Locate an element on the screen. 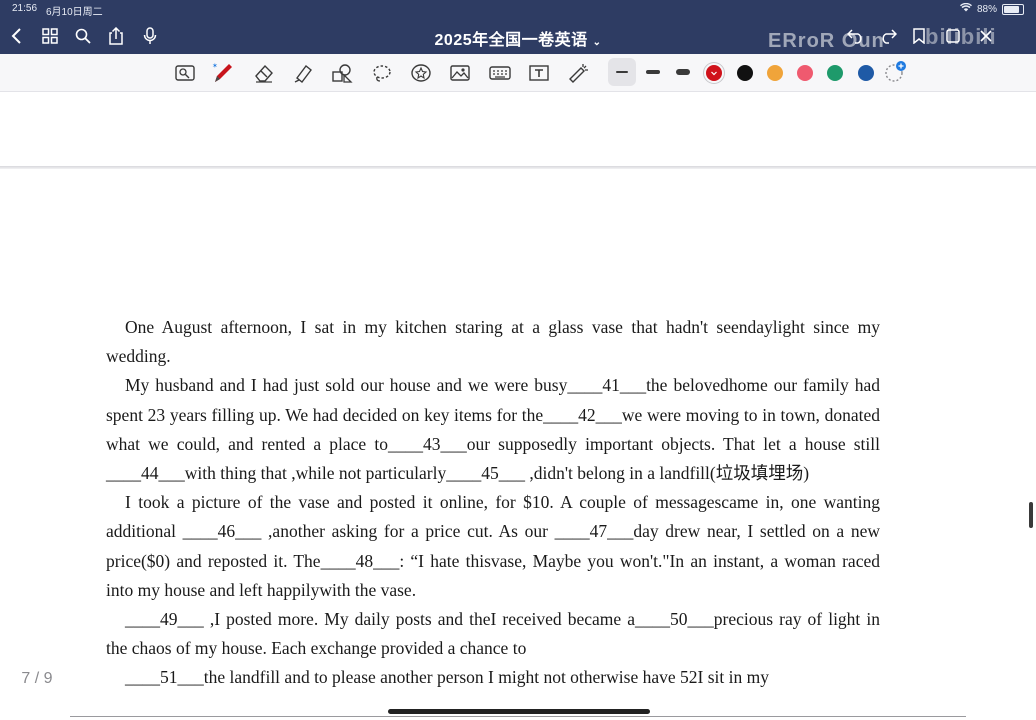 The height and width of the screenshot is (720, 1036). color-swatch-green is located at coordinates (835, 73).